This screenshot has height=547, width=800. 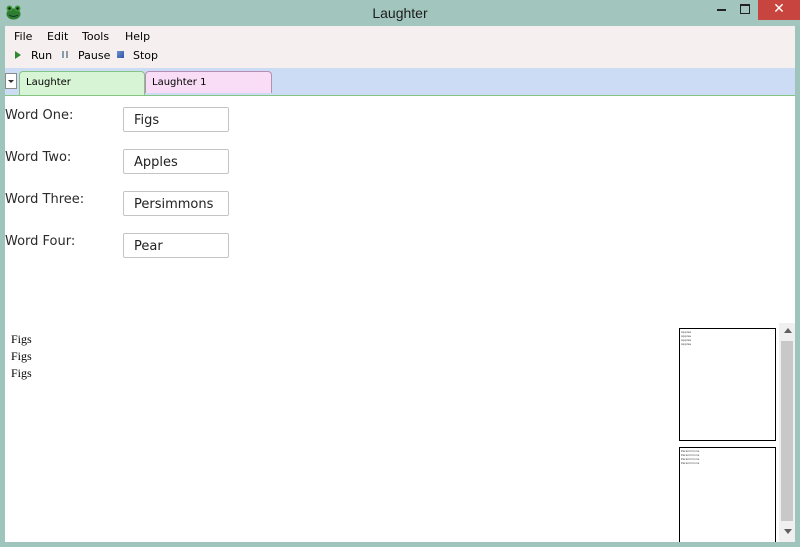 I want to click on word-four-input: Pear, so click(x=176, y=245).